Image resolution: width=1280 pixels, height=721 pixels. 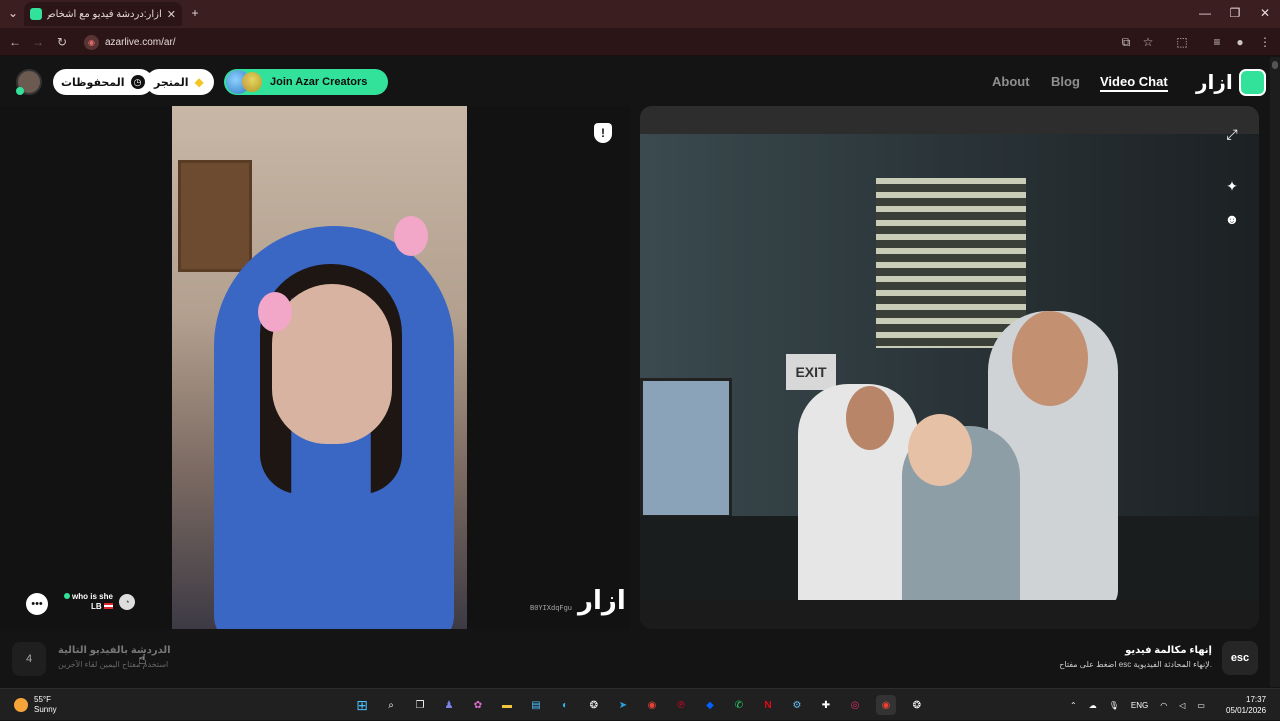 I want to click on volume-icon: ◁, so click(x=1182, y=705).